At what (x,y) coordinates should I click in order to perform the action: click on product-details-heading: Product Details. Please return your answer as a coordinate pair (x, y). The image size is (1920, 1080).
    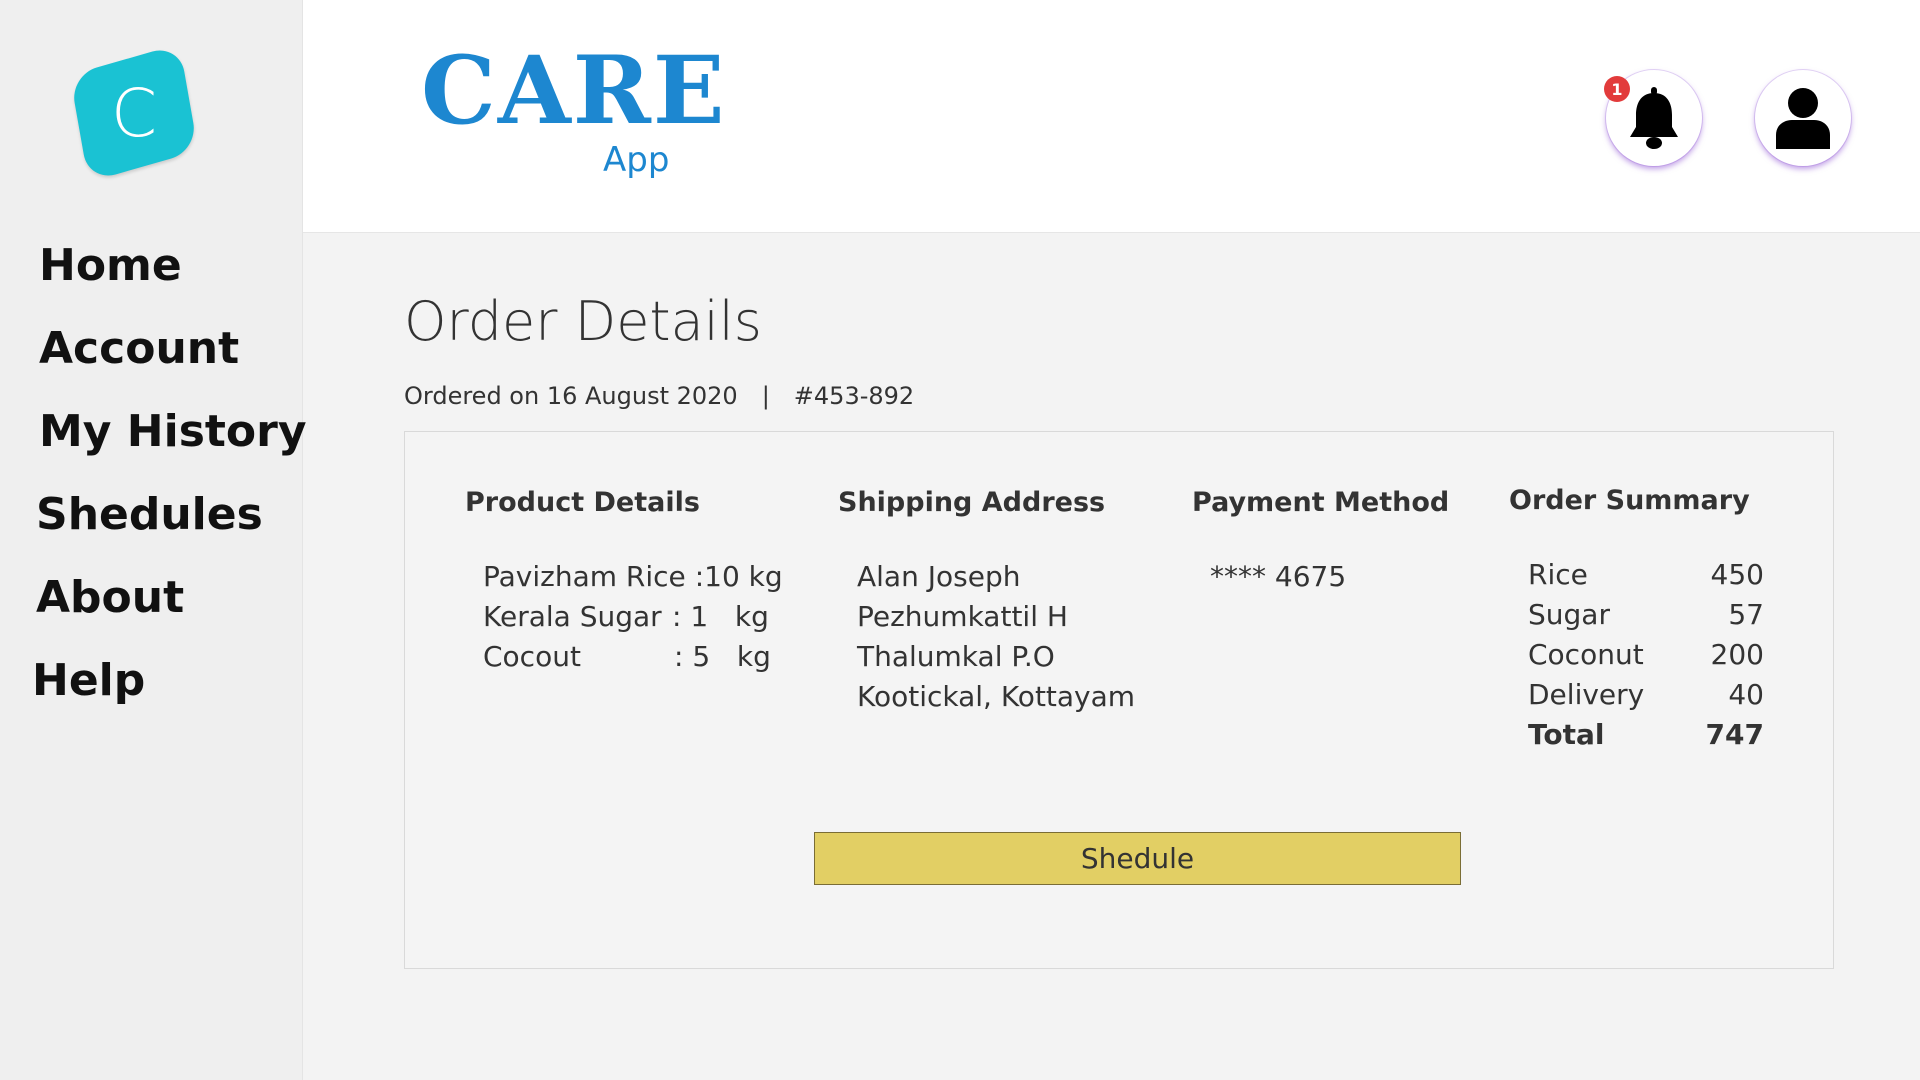
    Looking at the image, I should click on (582, 502).